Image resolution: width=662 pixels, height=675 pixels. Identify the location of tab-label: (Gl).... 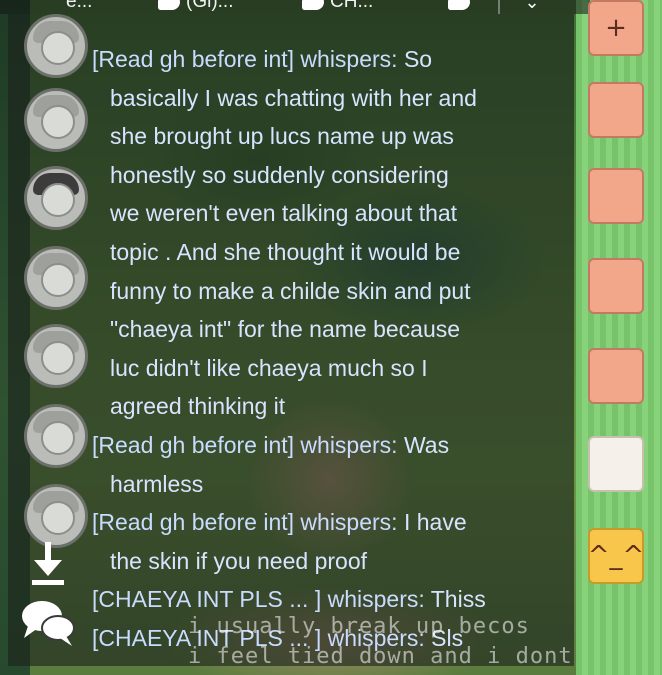
(210, 6).